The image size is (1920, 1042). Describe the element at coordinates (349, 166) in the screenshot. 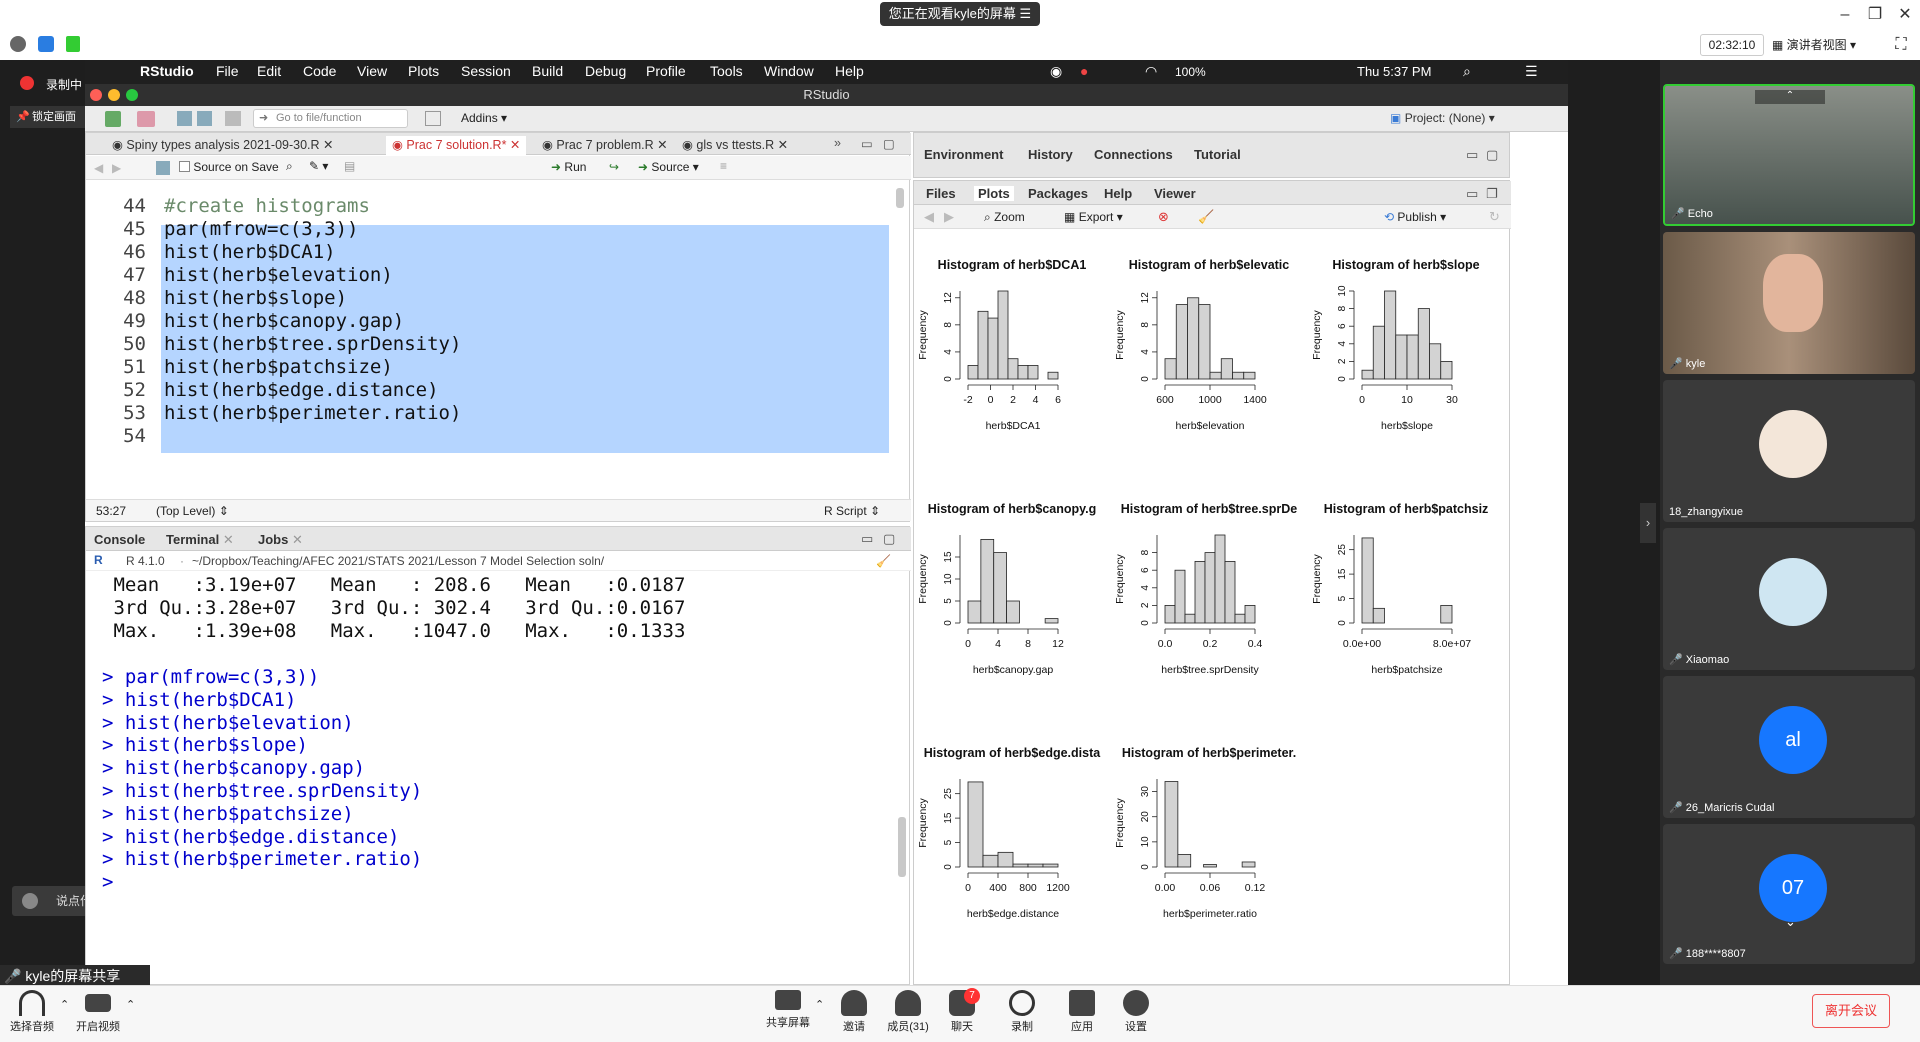

I see `compile-report-icon: ▤` at that location.